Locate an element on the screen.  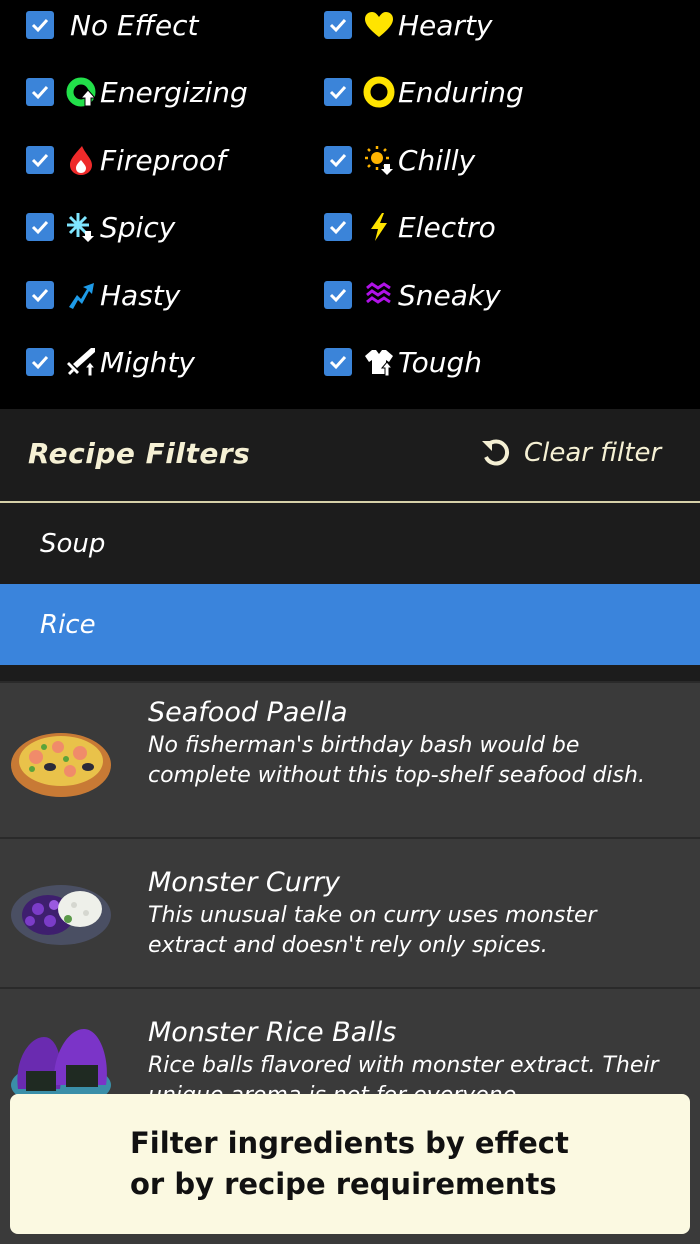
sun-down-icon is located at coordinates (379, 160).